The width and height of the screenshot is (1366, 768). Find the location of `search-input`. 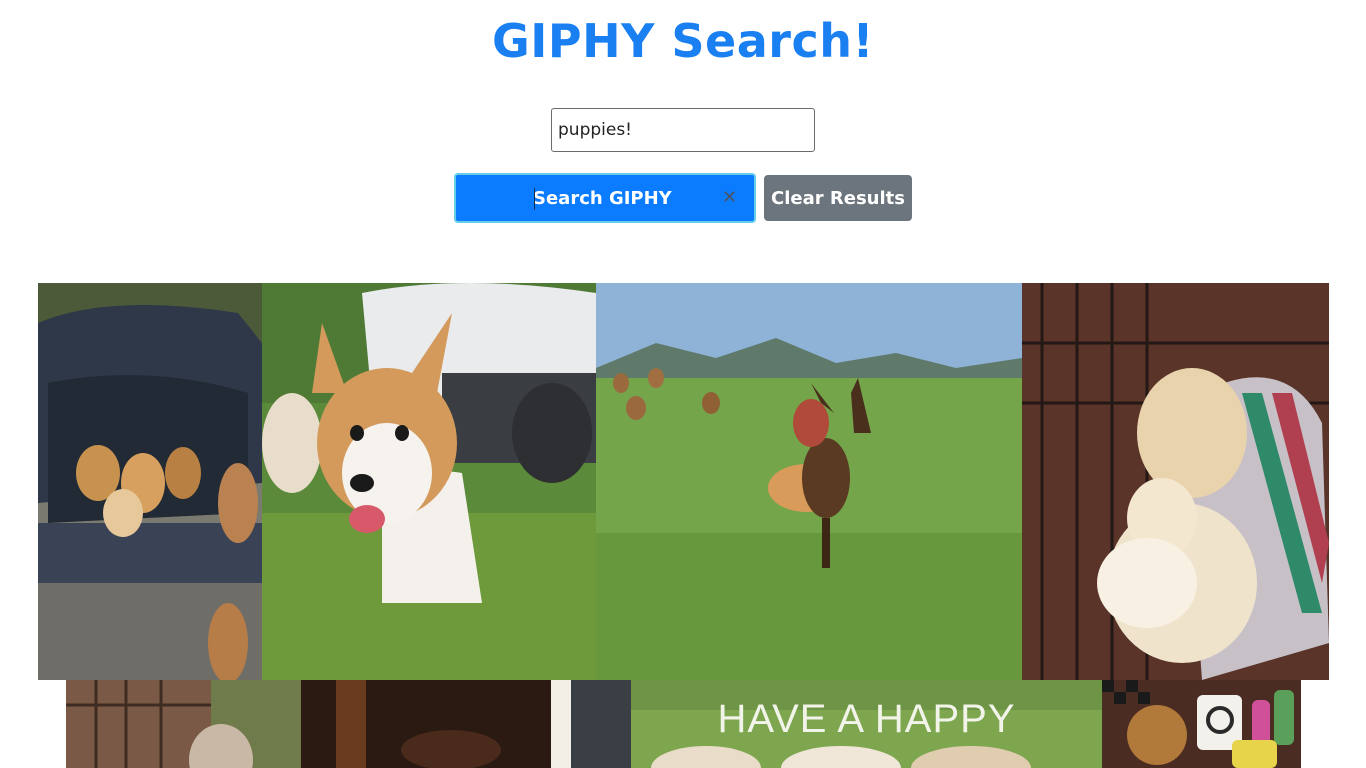

search-input is located at coordinates (683, 130).